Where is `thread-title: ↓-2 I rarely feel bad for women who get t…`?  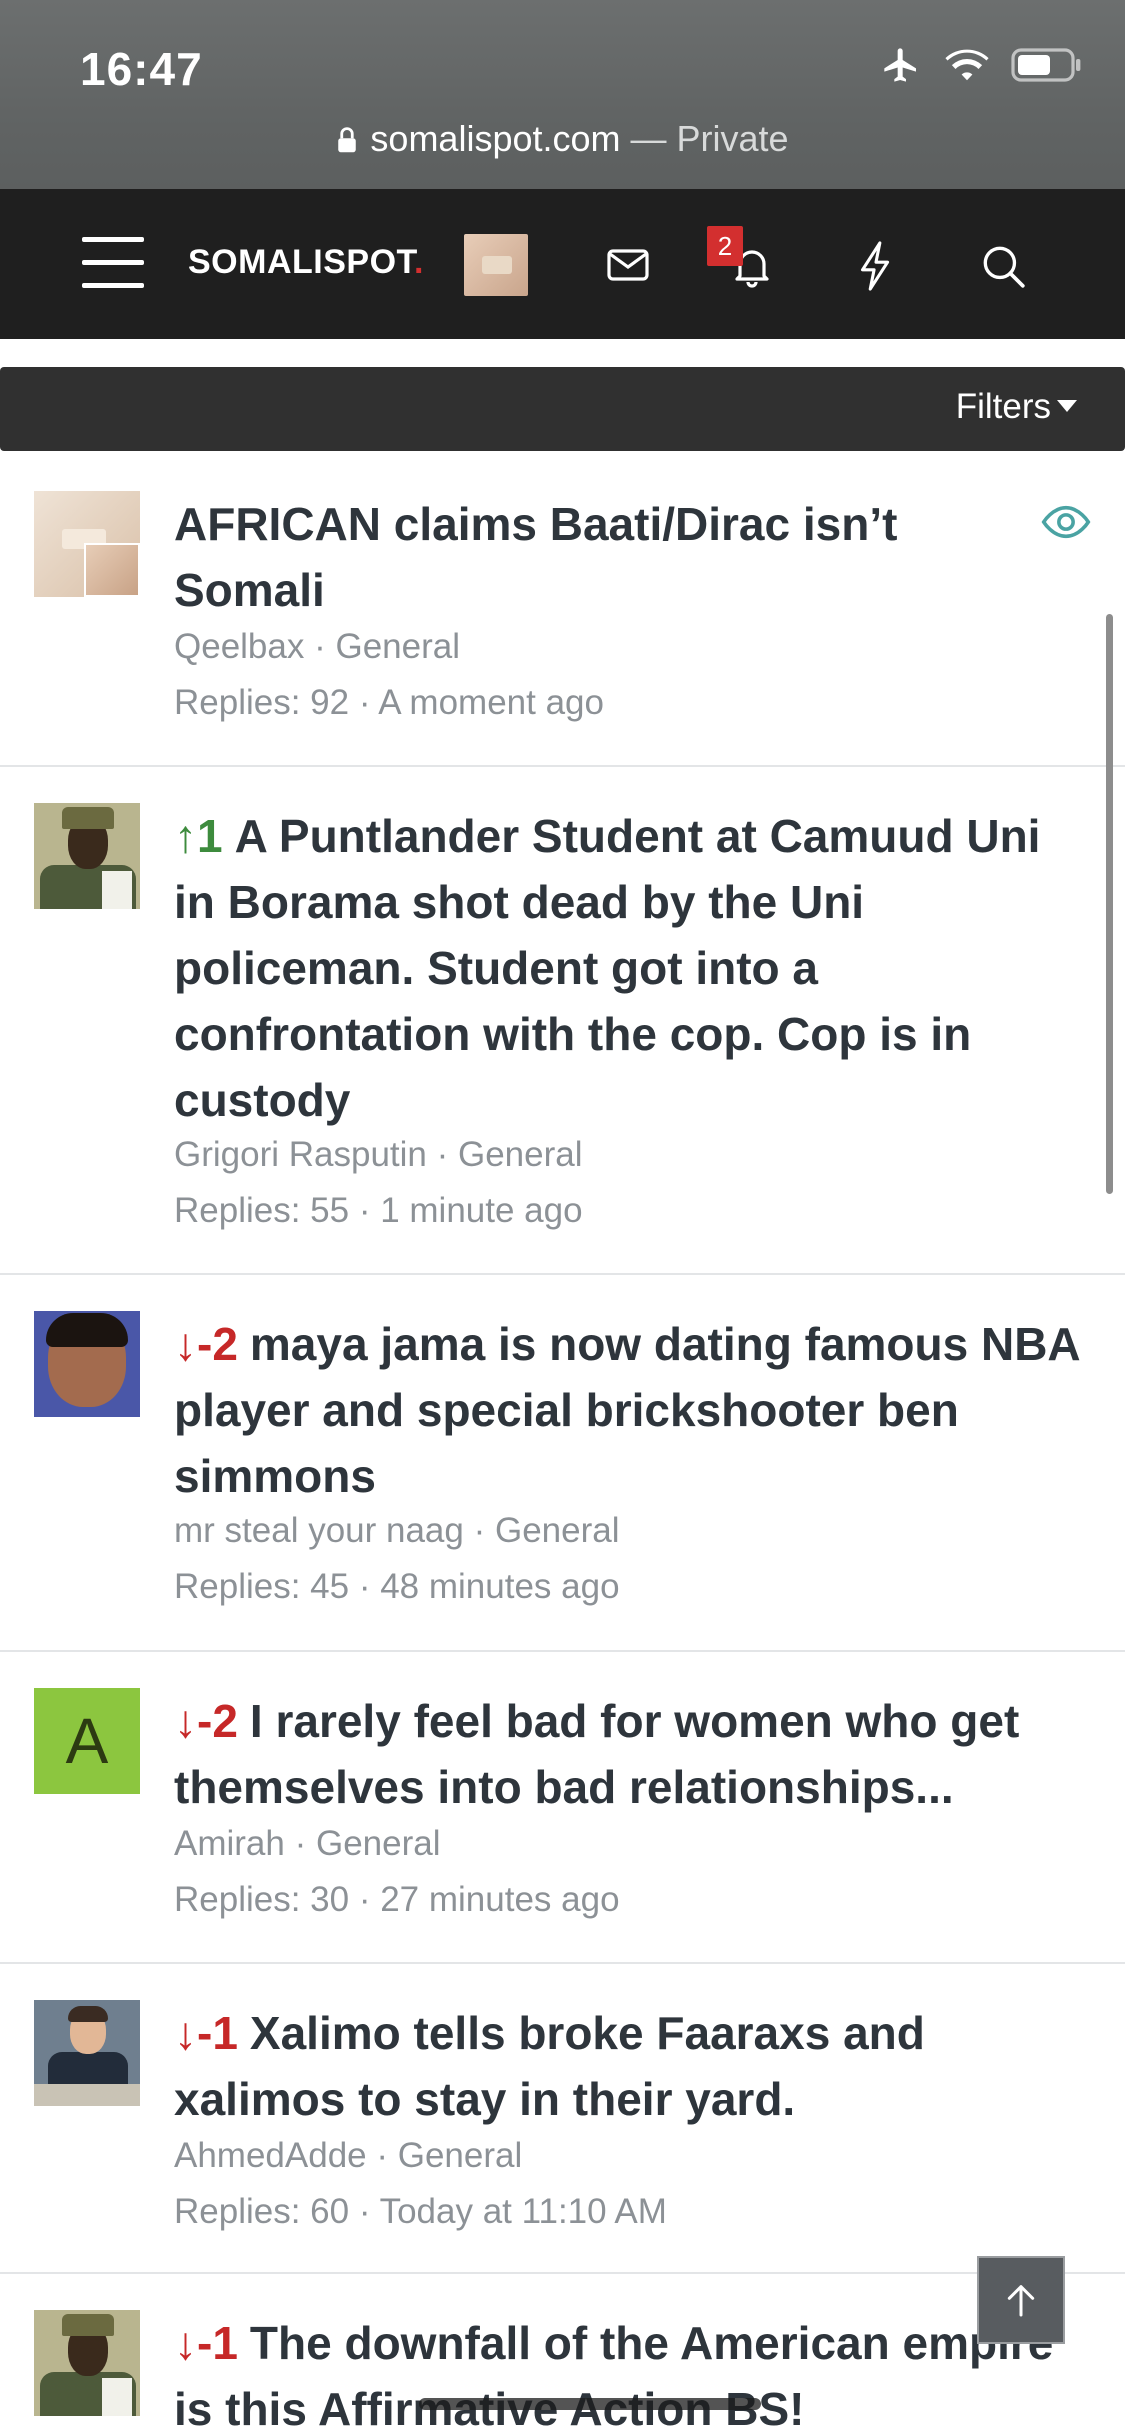 thread-title: ↓-2 I rarely feel bad for women who get t… is located at coordinates (629, 1754).